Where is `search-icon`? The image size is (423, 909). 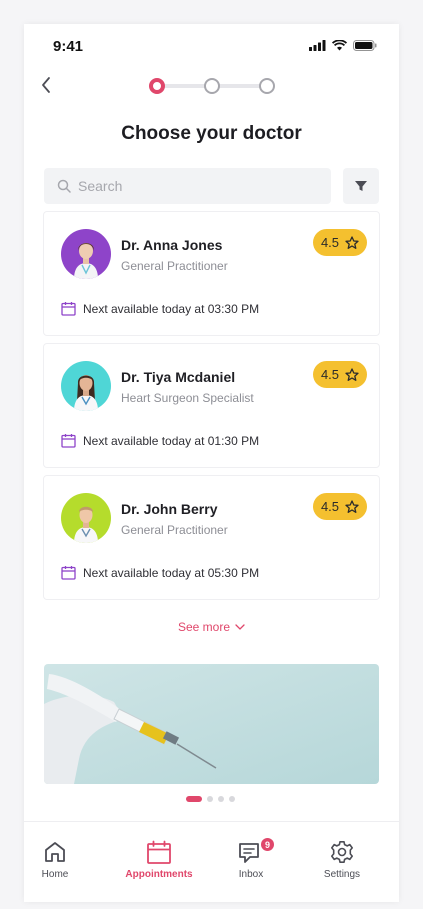
search-icon is located at coordinates (64, 186).